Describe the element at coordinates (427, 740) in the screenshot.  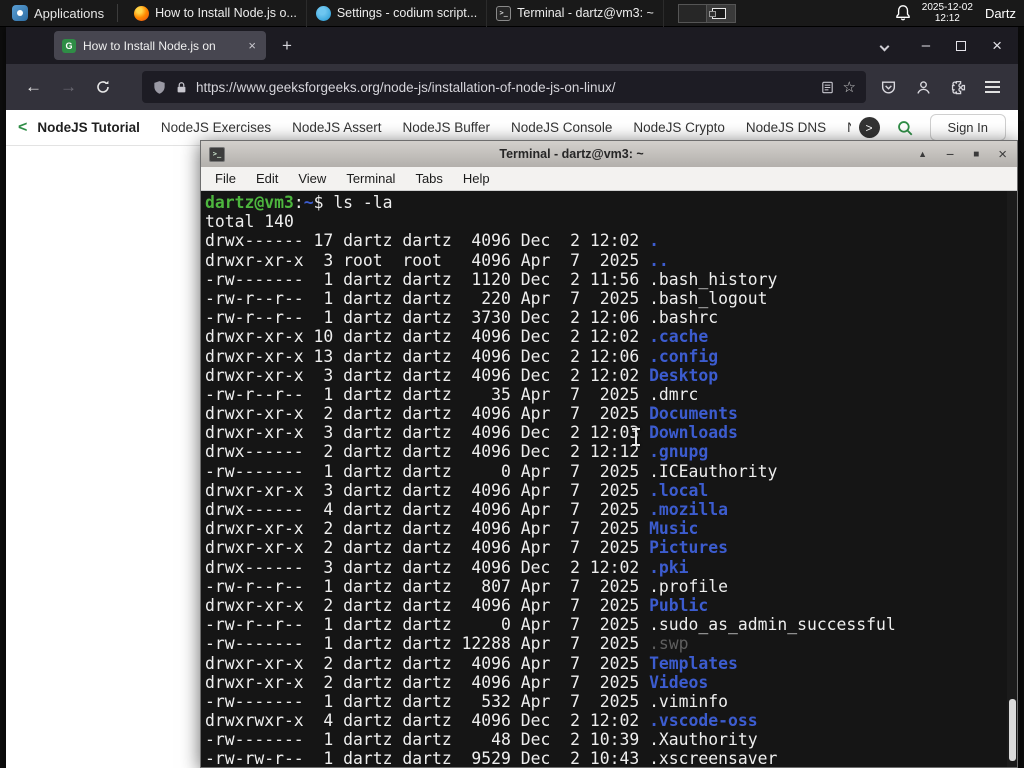
I see `ls-line-meta: -rw------- 1 dartz dartz 48 Dec 2 10:39` at that location.